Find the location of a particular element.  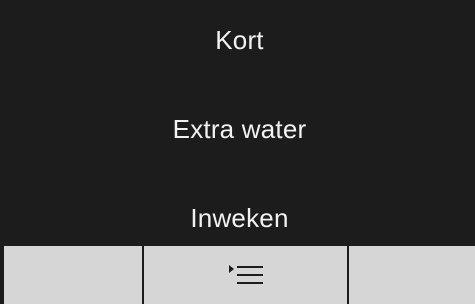

right-softkey is located at coordinates (412, 275).